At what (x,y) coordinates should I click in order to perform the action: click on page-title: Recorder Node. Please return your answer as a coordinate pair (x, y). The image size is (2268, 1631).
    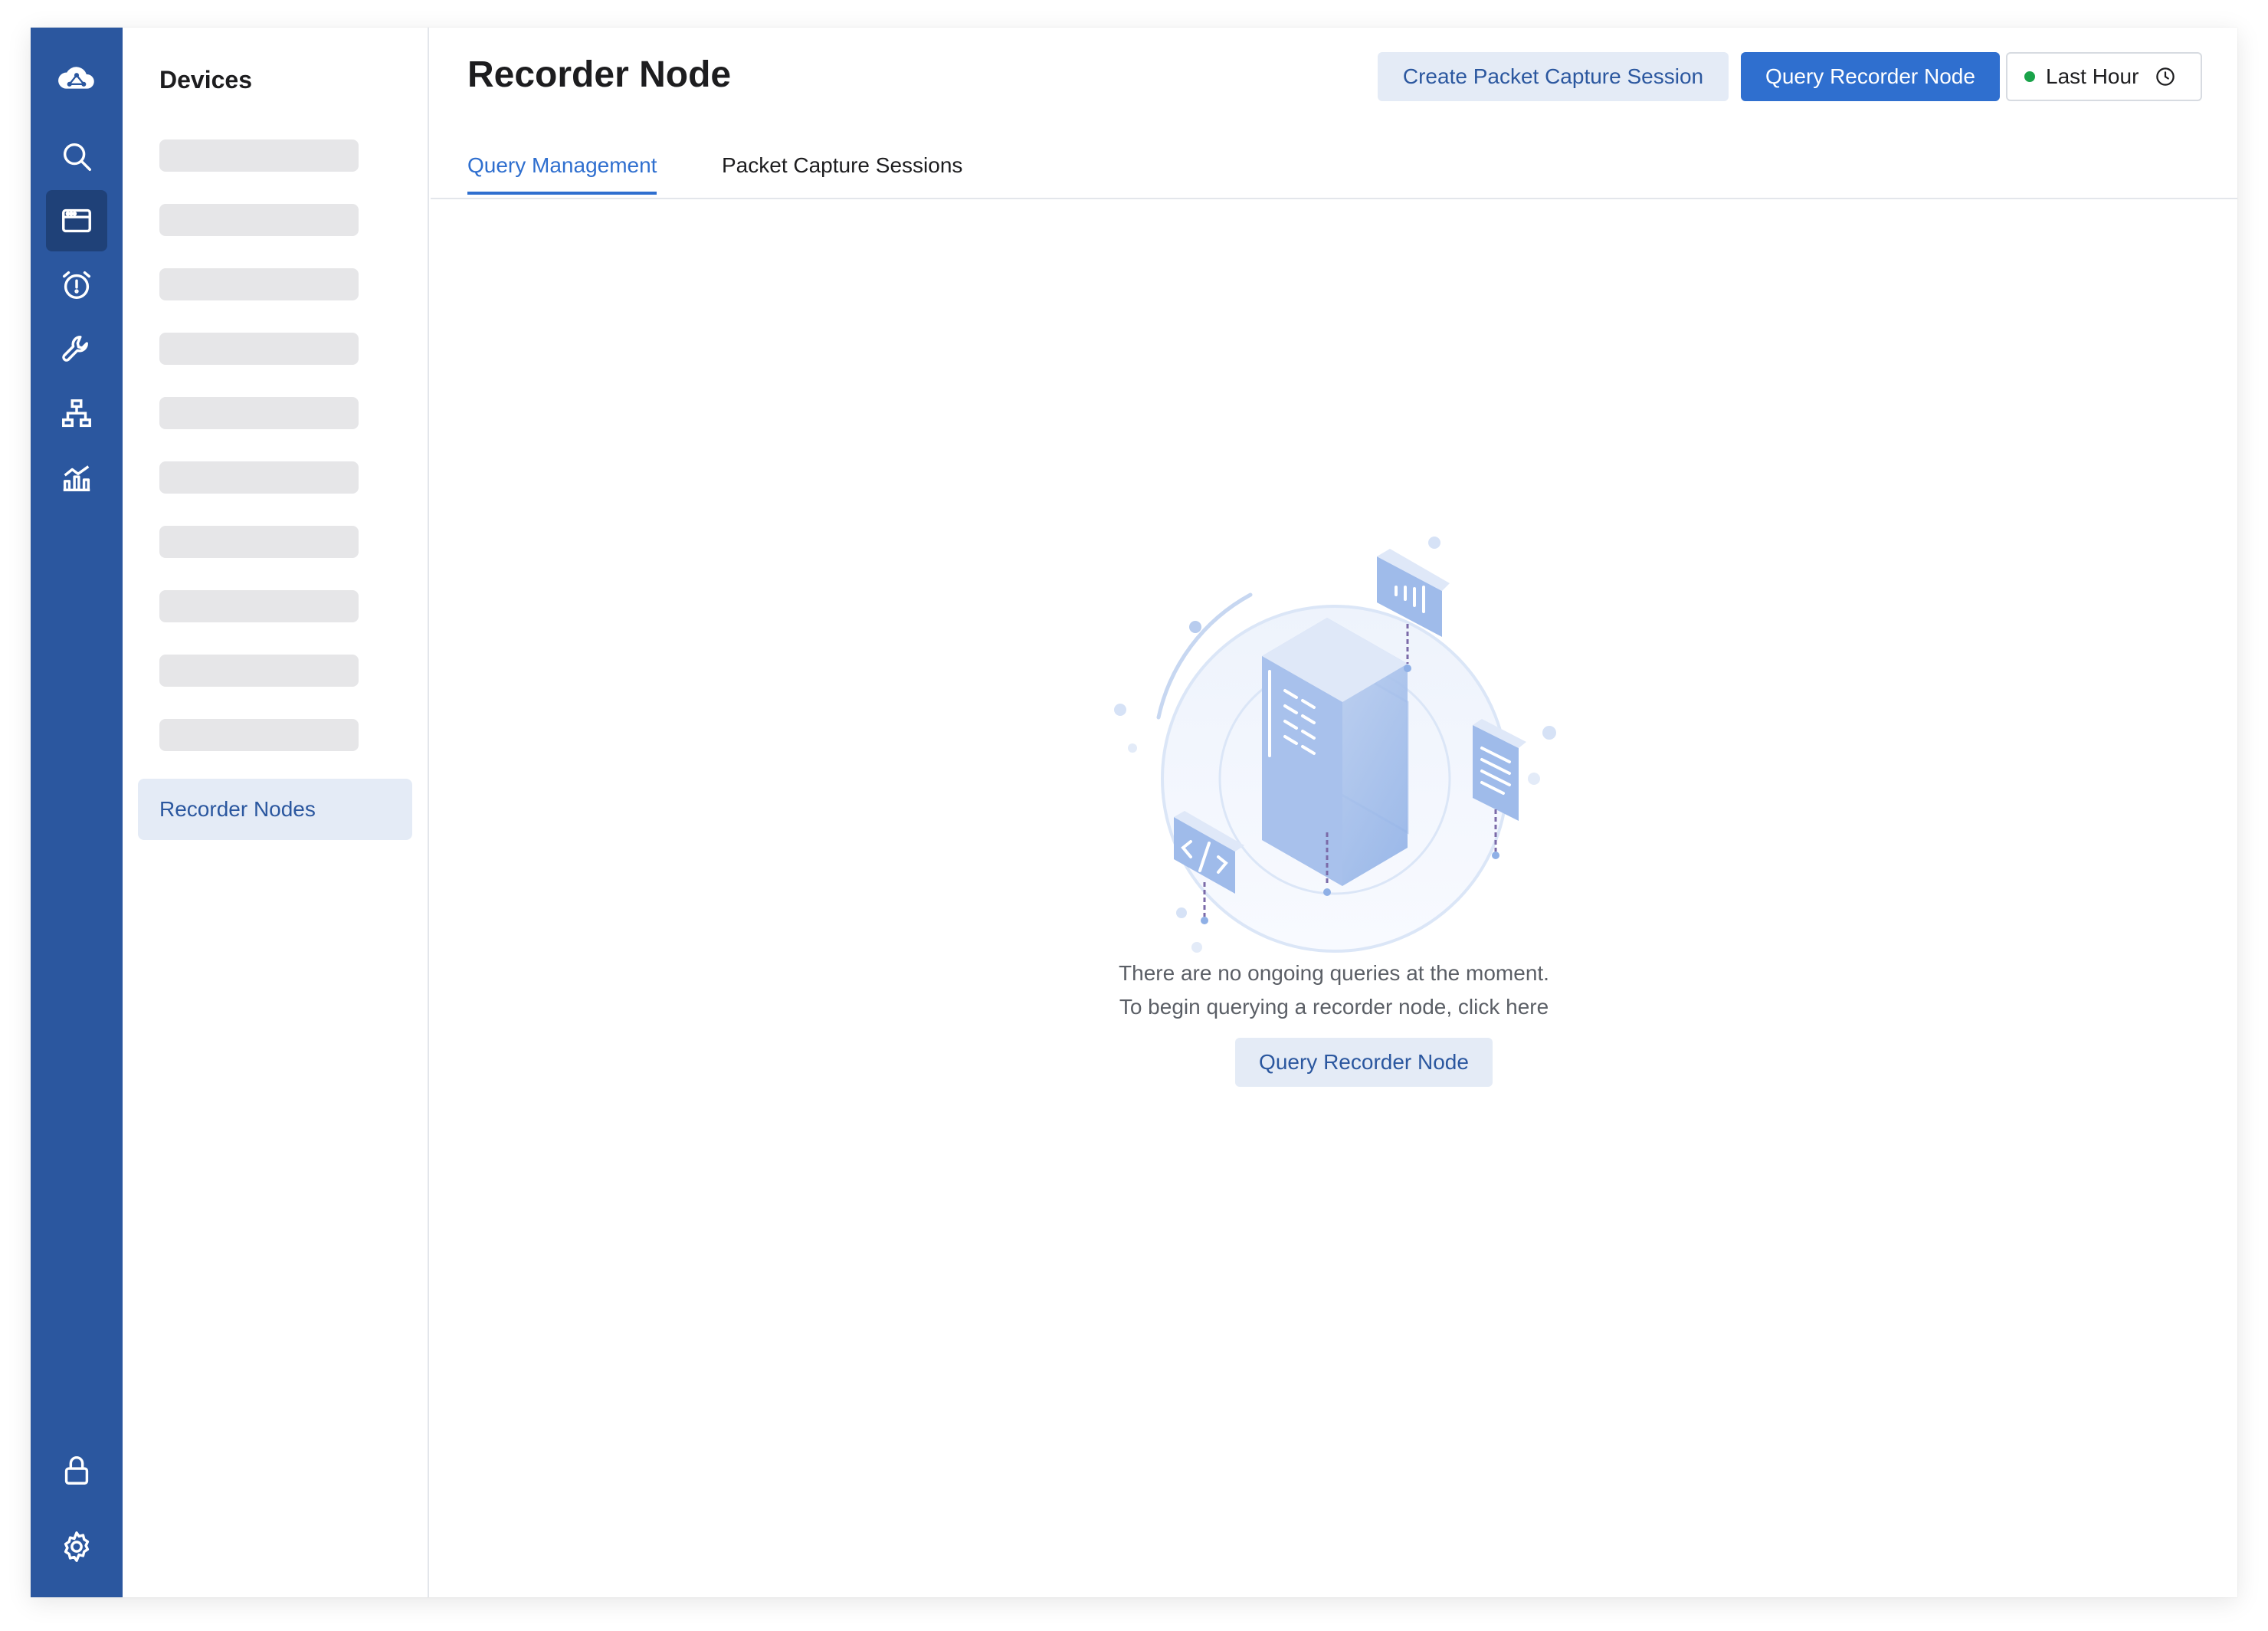
    Looking at the image, I should click on (599, 74).